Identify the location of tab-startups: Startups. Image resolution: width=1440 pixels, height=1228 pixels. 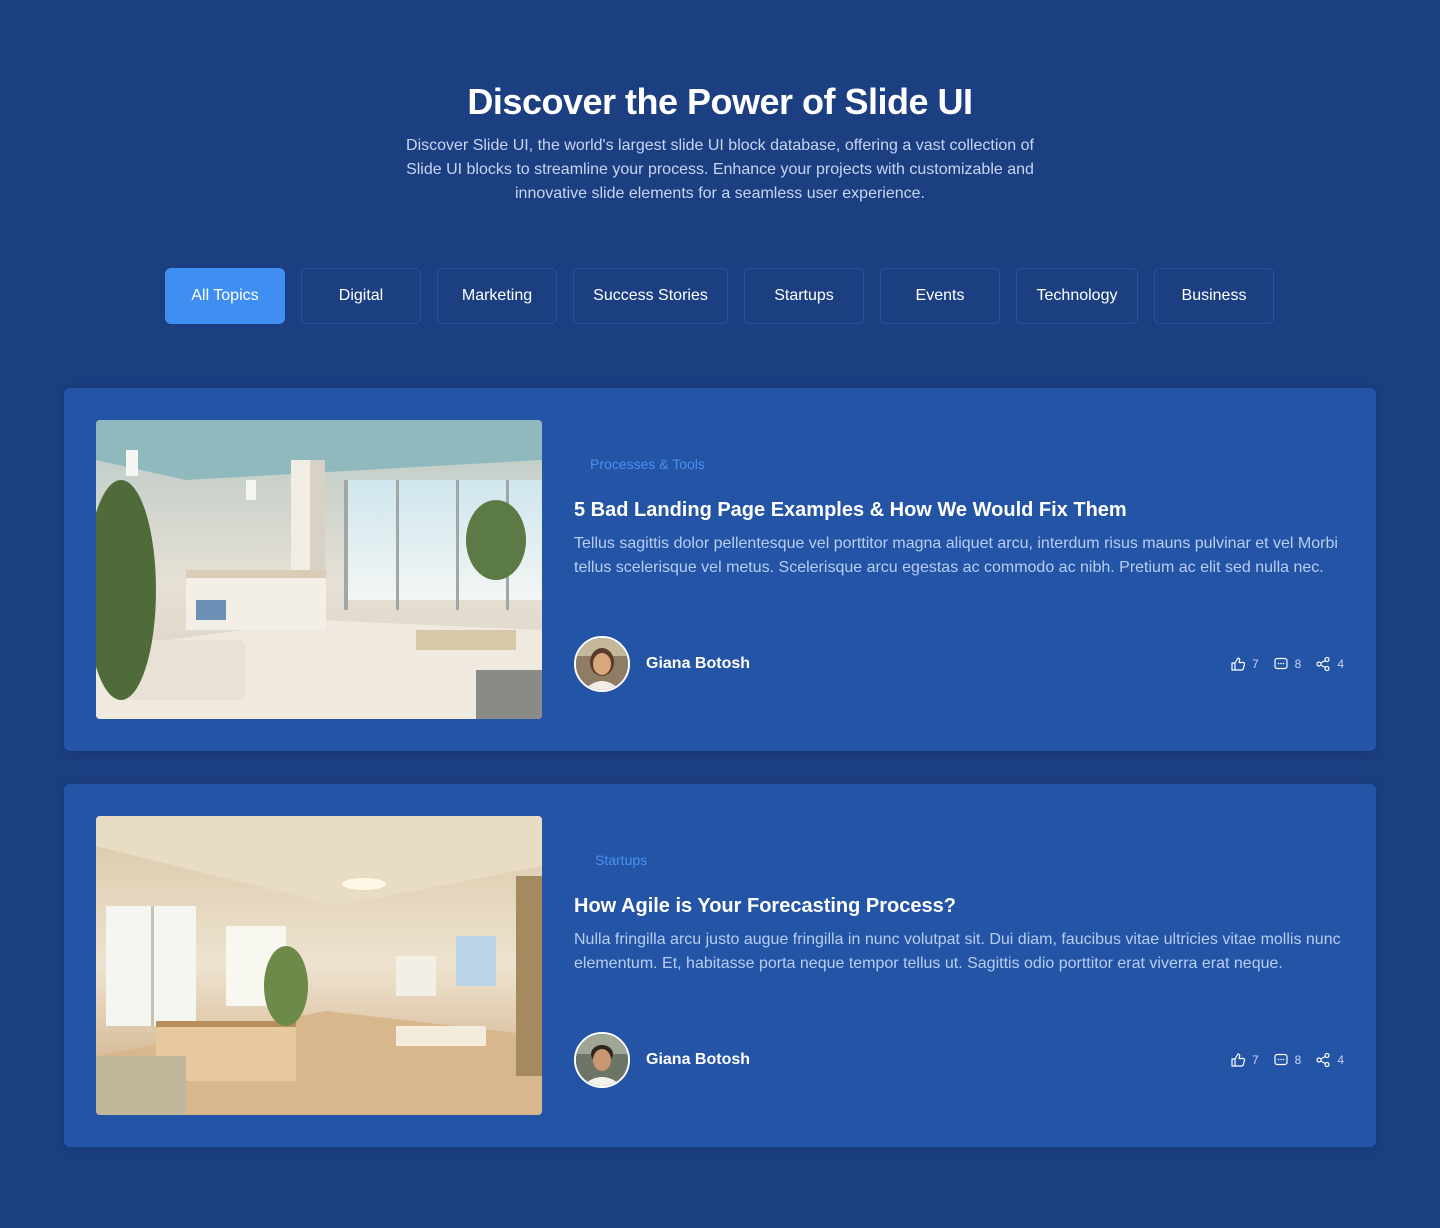
(804, 296).